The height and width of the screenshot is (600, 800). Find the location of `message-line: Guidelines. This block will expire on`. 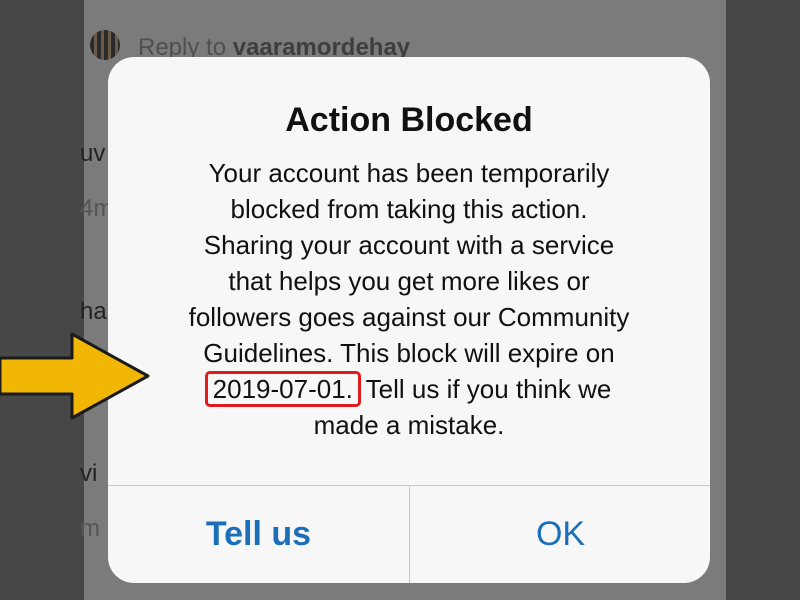

message-line: Guidelines. This block will expire on is located at coordinates (409, 353).